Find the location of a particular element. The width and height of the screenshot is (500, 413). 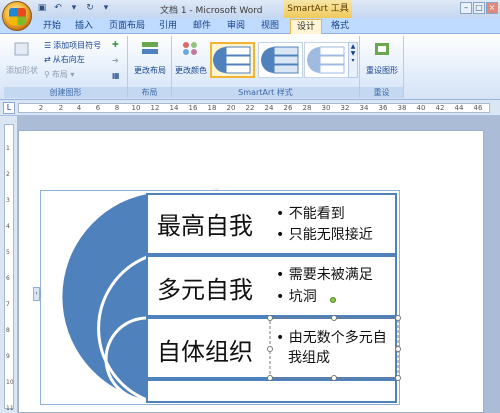

layouts-label: 布局 is located at coordinates (149, 92).